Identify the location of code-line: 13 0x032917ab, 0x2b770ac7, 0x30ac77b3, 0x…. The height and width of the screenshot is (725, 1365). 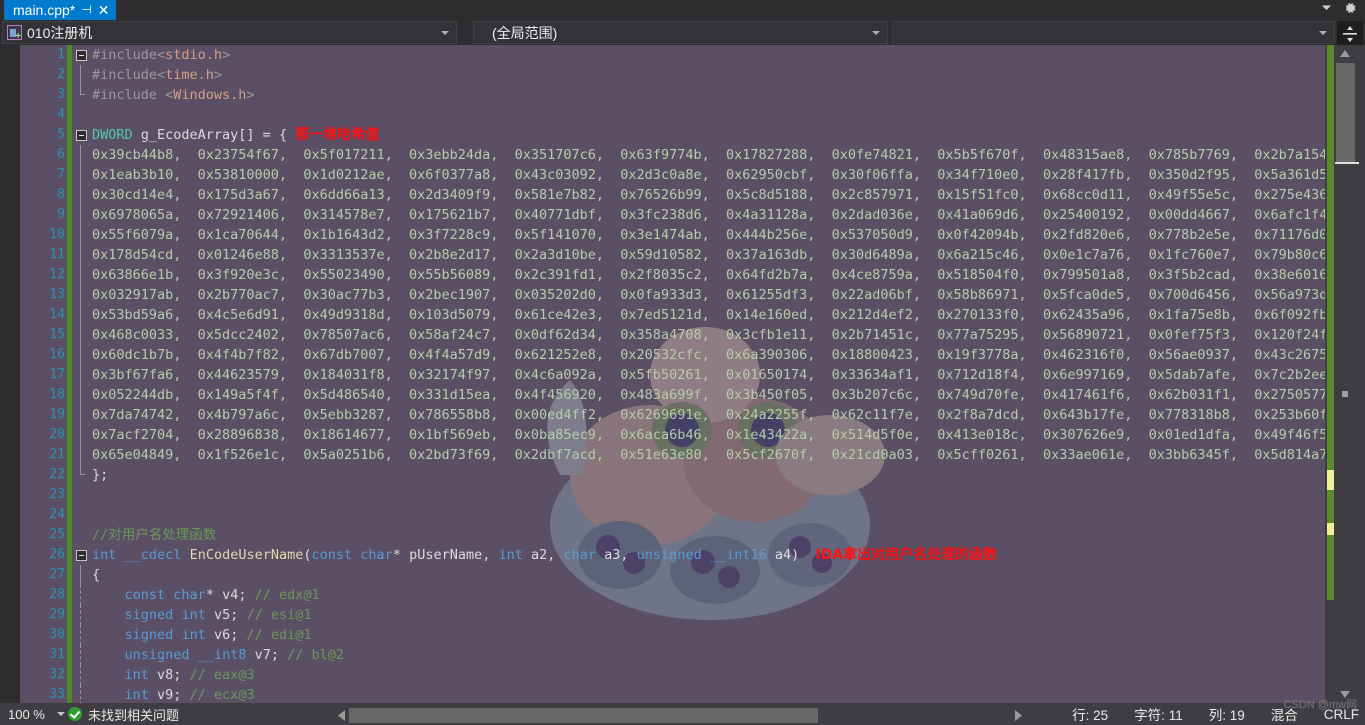
(672, 295).